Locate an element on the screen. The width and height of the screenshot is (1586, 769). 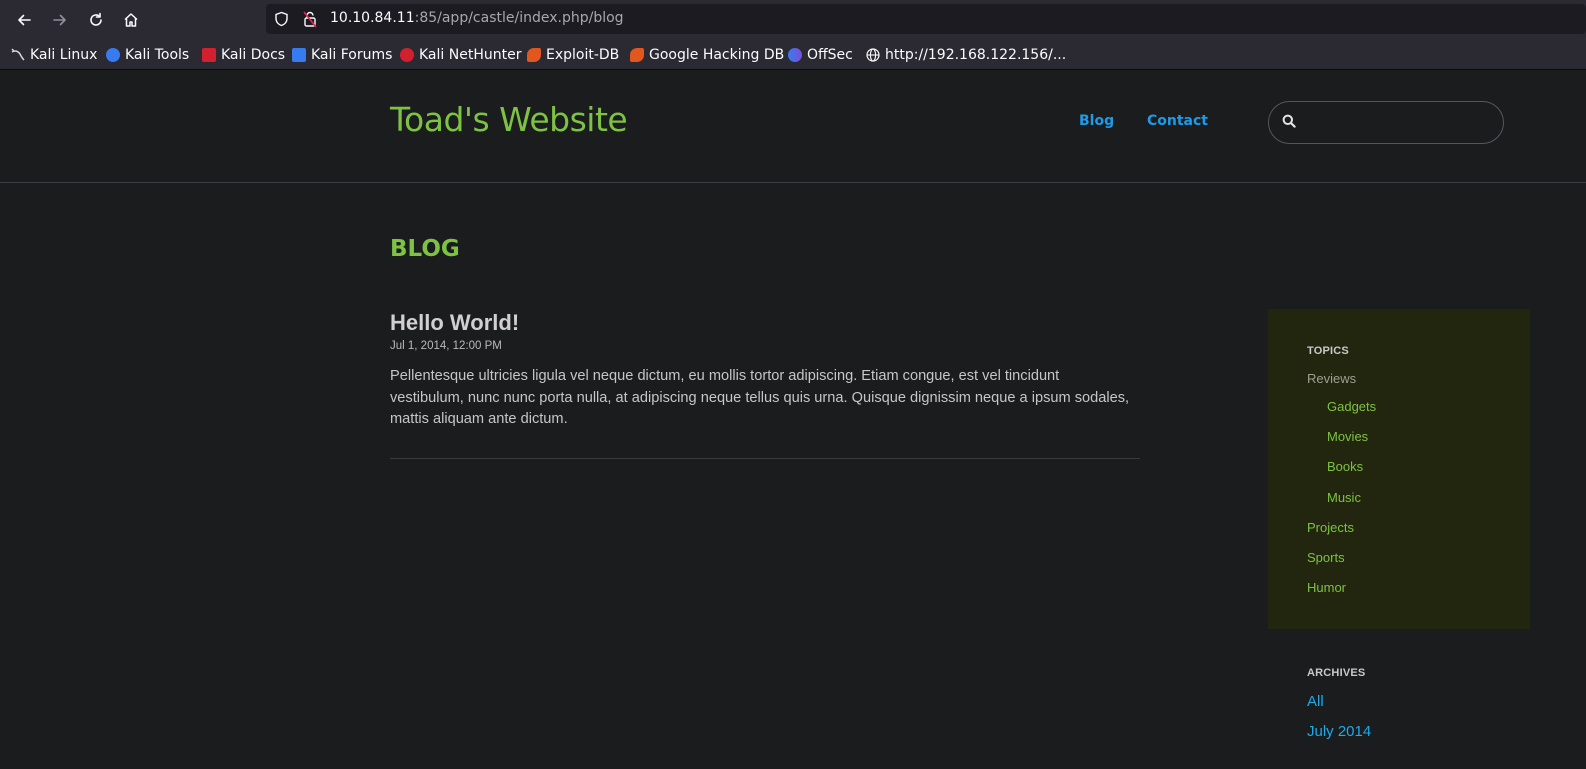
url-text: 10.10.84.11:85/app/castle/index.php/blog is located at coordinates (477, 18).